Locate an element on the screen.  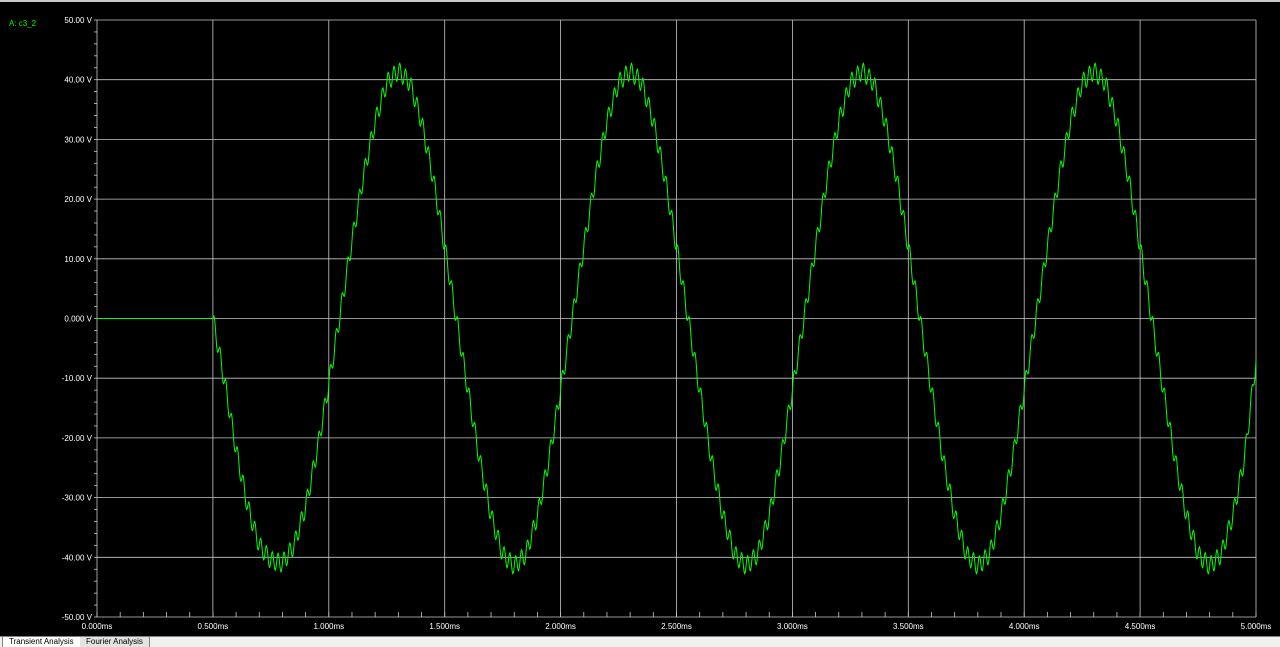
x-tick-label: 1.500ms is located at coordinates (444, 626).